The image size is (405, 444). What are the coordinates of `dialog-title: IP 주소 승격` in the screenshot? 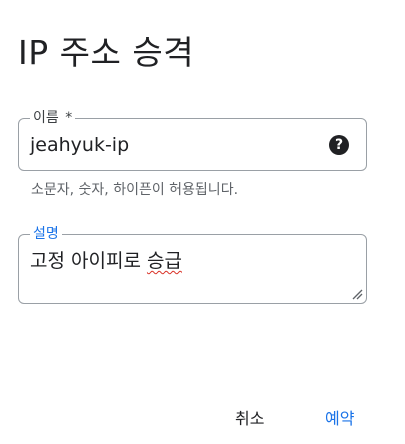 It's located at (106, 52).